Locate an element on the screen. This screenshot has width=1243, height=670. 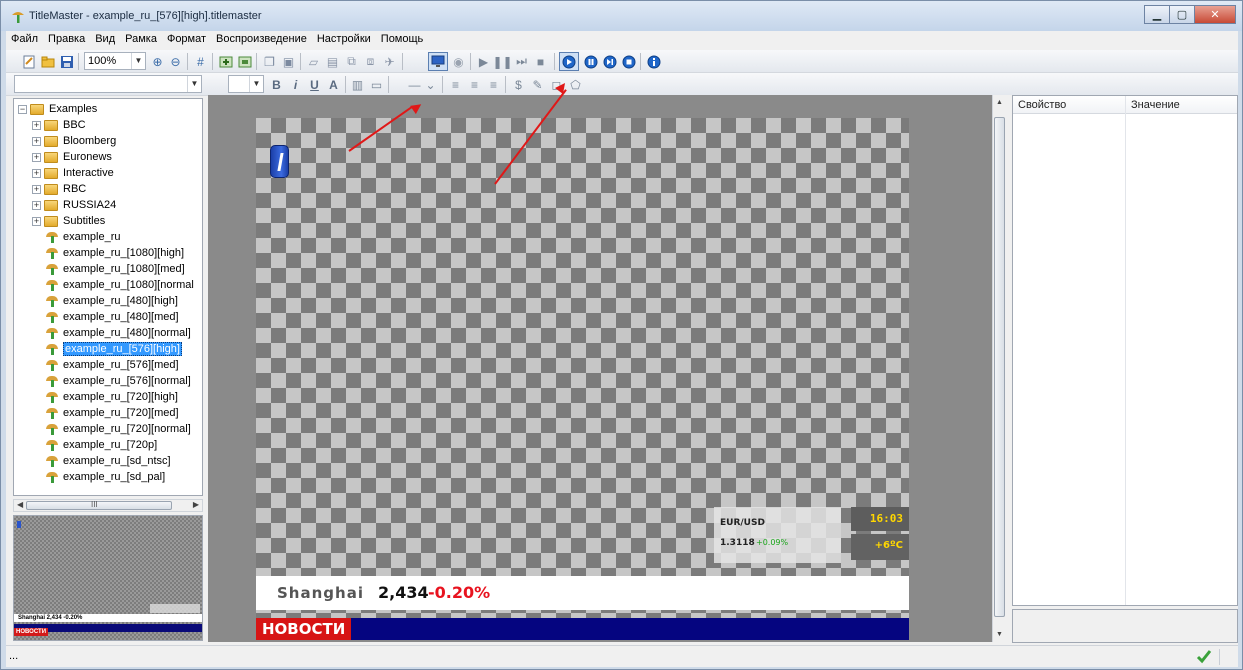
layer-button is located at coordinates (244, 61).